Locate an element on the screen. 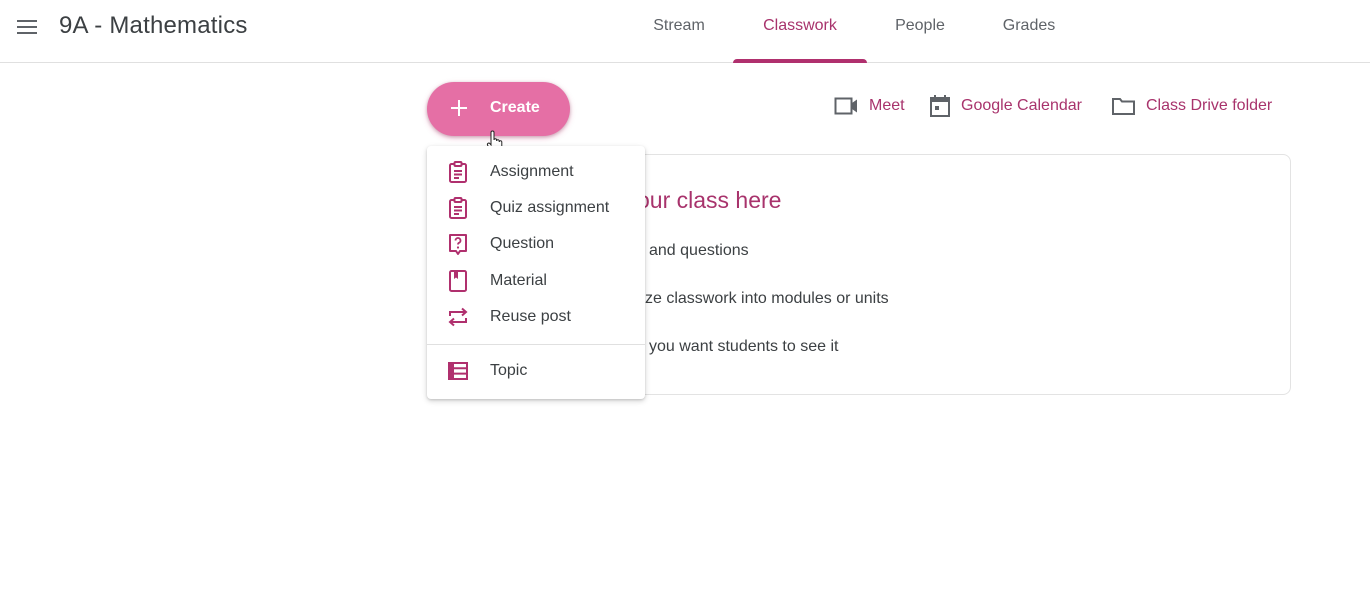  meet-label: Meet is located at coordinates (887, 105).